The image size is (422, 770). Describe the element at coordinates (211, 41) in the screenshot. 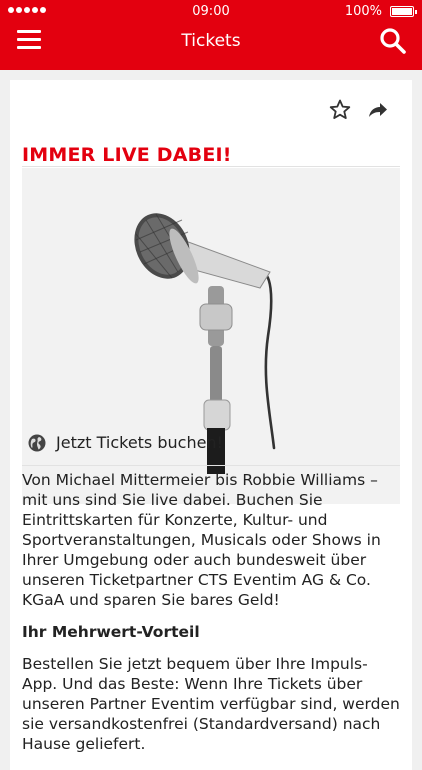

I see `page-title: Tickets` at that location.